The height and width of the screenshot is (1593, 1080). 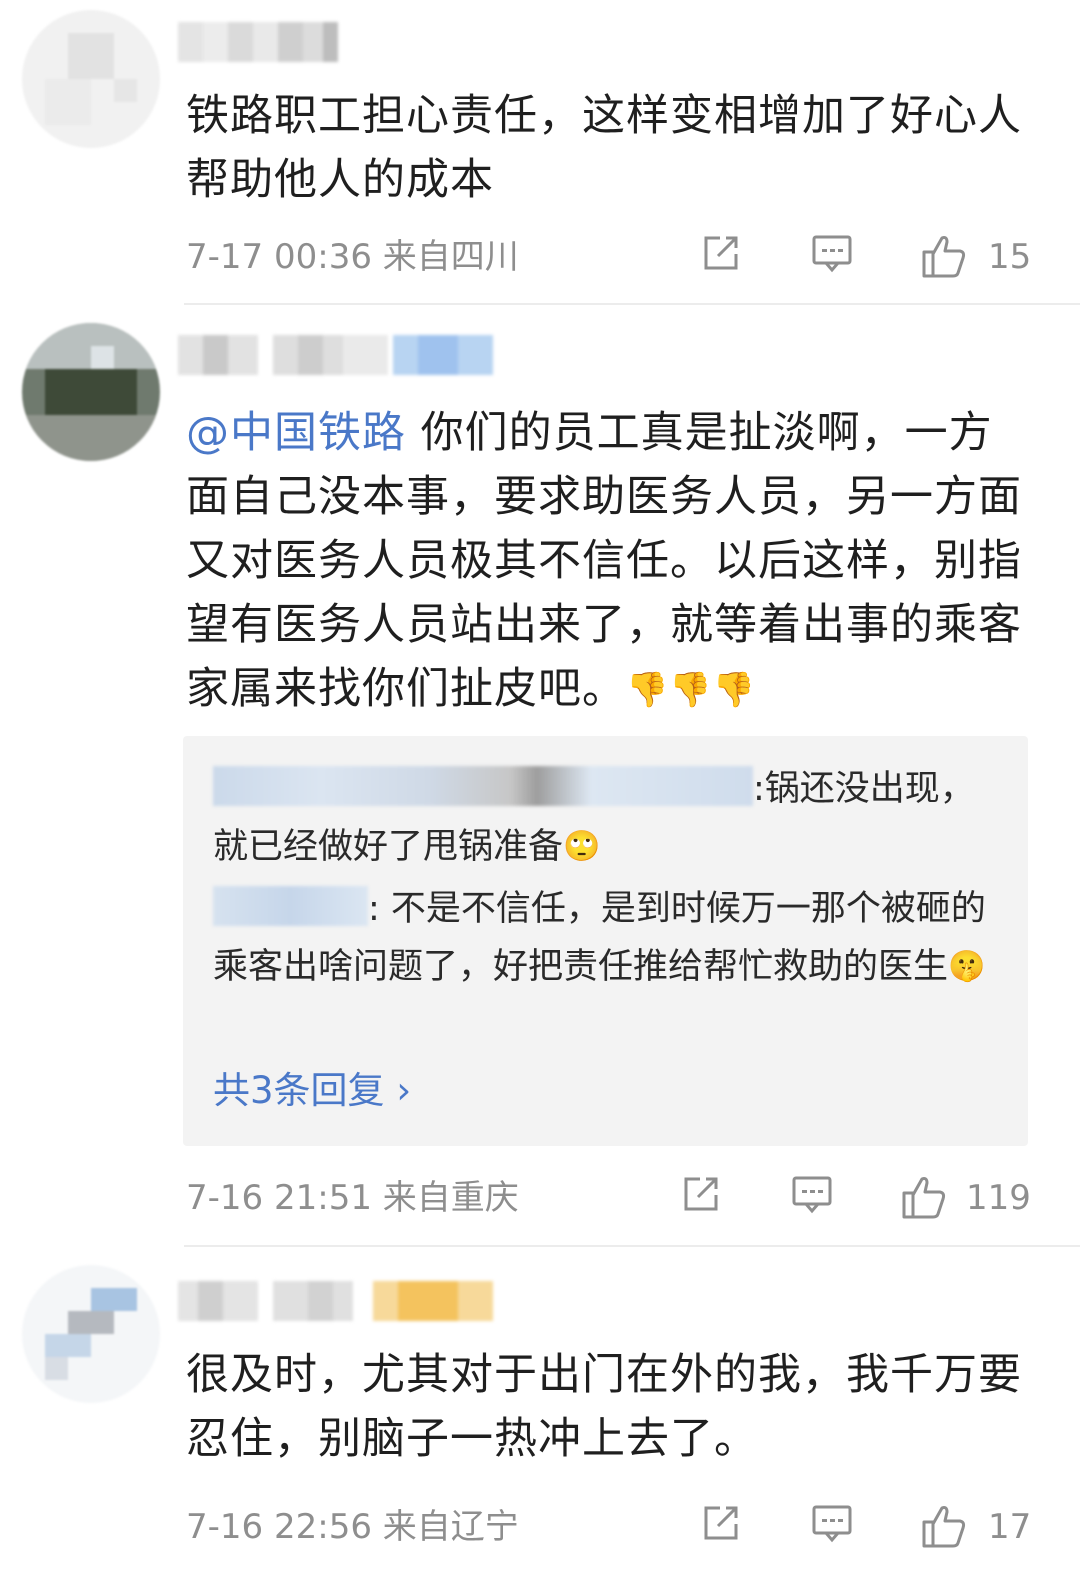 I want to click on reply-item: :锅还没出现，就已经做好了甩锅准备🙄, so click(x=608, y=818).